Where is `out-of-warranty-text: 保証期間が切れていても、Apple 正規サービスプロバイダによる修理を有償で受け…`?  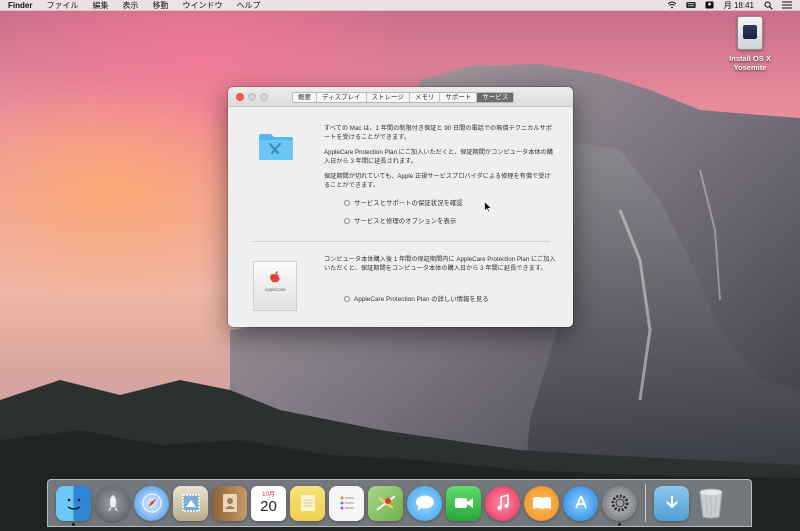
out-of-warranty-text: 保証期間が切れていても、Apple 正規サービスプロバイダによる修理を有償で受け… is located at coordinates (437, 181).